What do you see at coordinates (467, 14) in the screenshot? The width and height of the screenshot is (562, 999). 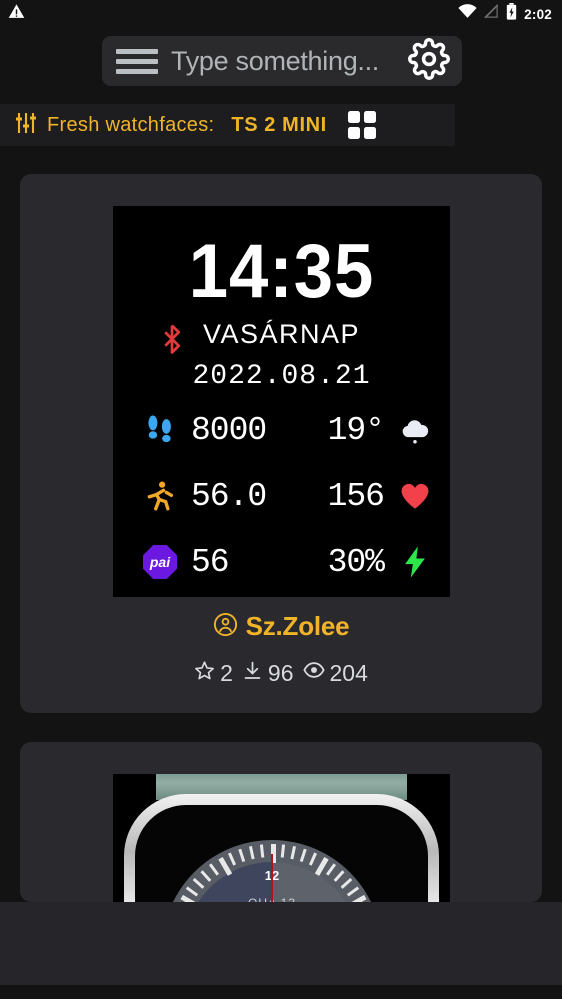 I see `wifi-icon` at bounding box center [467, 14].